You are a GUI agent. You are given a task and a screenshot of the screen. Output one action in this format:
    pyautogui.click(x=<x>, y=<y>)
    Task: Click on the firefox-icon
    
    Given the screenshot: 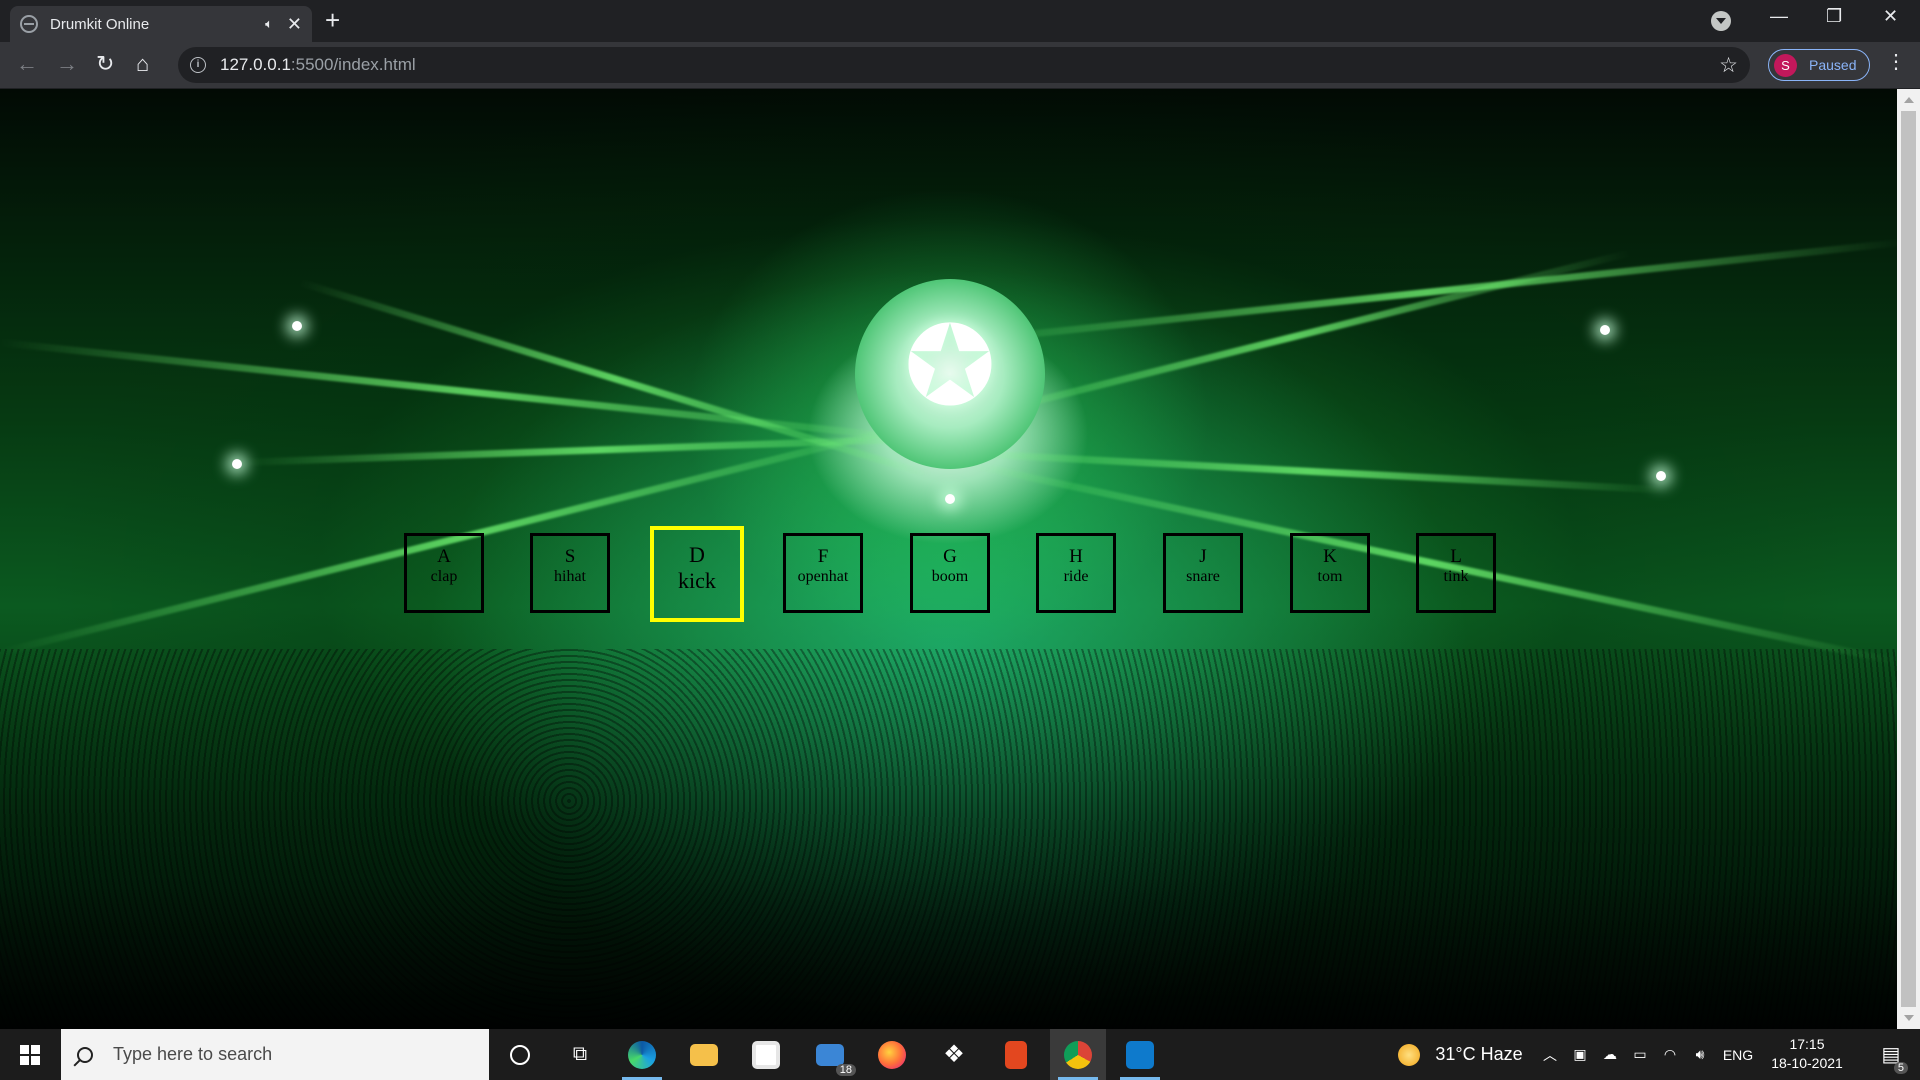 What is the action you would take?
    pyautogui.click(x=892, y=1054)
    